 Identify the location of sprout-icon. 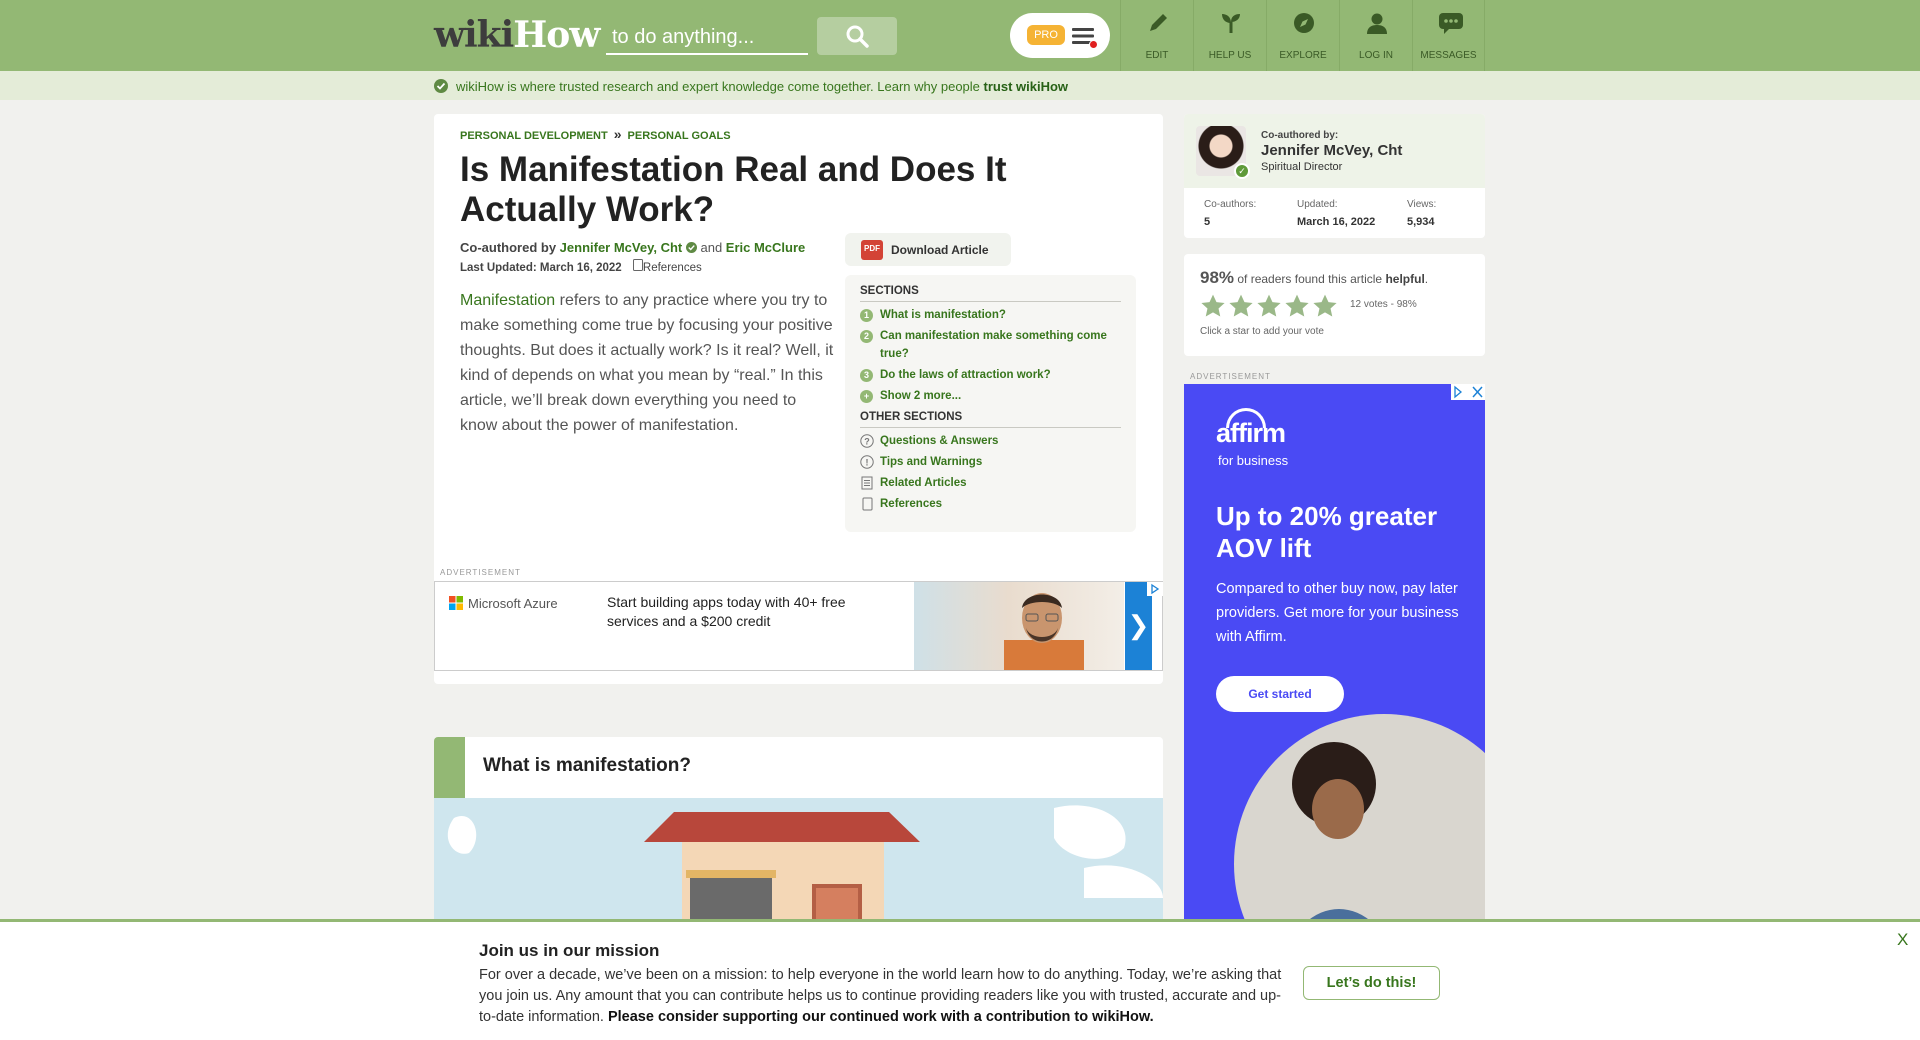
(1231, 23).